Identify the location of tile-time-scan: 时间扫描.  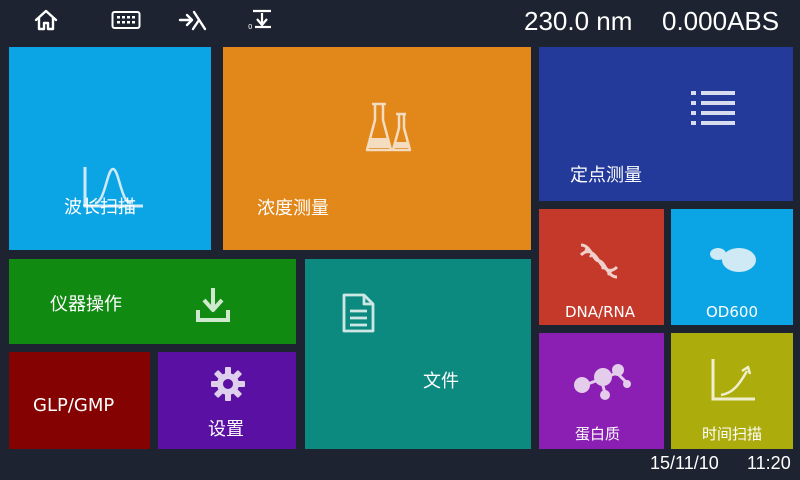
(732, 391).